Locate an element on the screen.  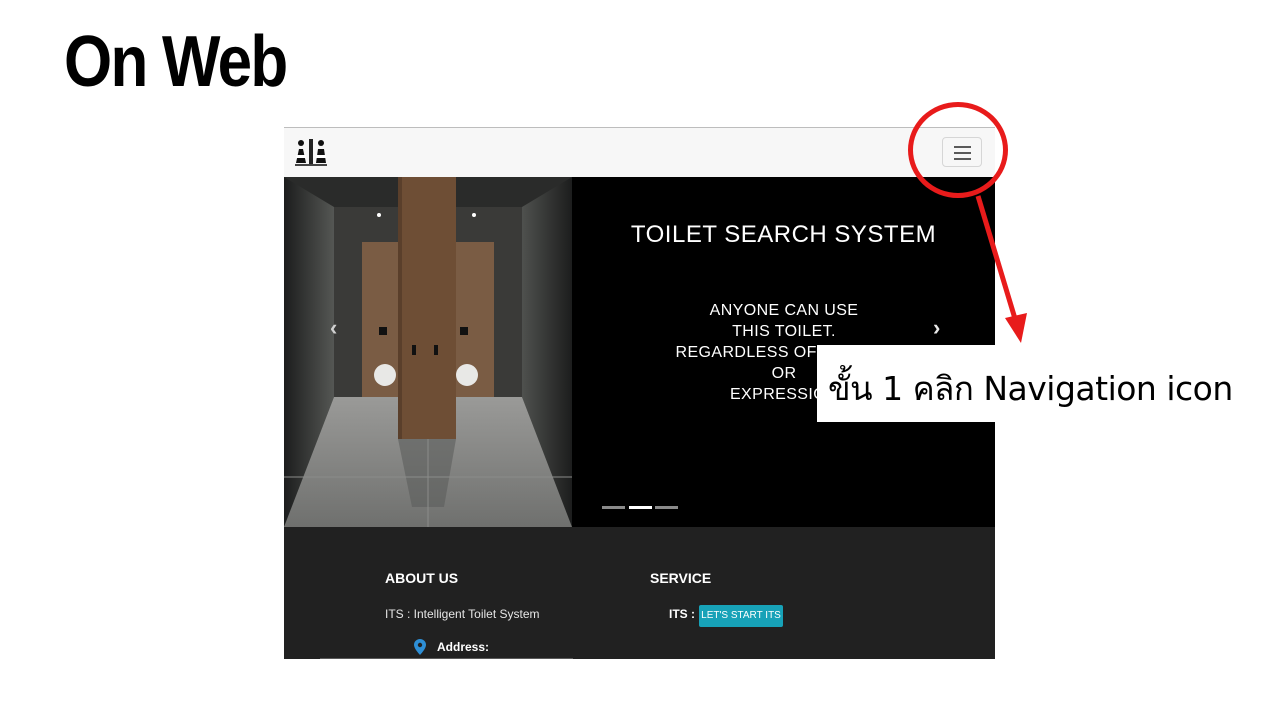
about-heading: ABOUT US is located at coordinates (422, 578).